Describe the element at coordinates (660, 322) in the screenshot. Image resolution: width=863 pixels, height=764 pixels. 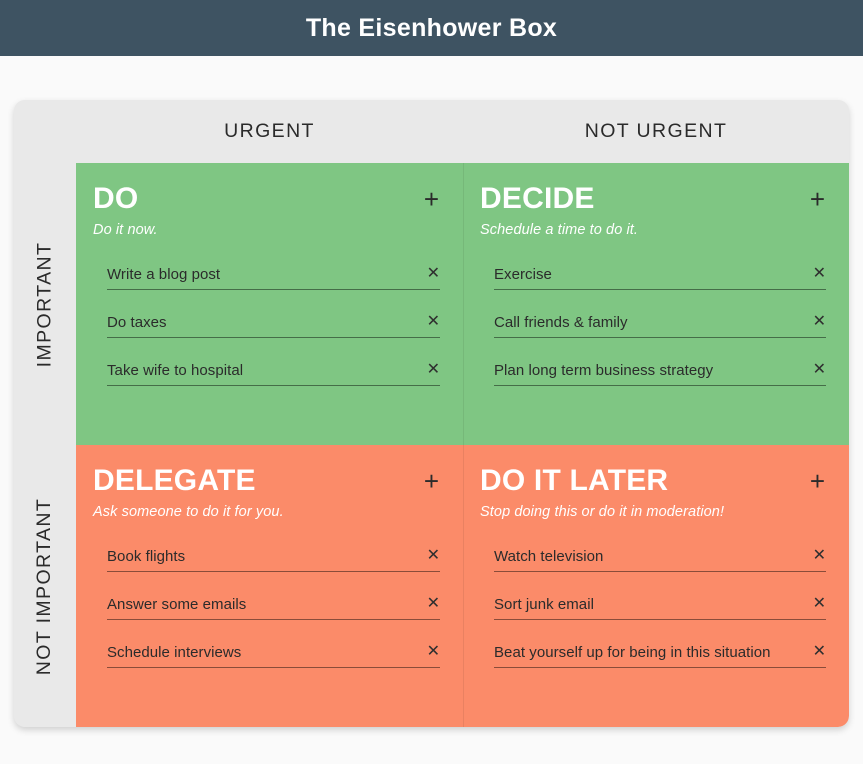
I see `task-item: Call friends & family ✕` at that location.